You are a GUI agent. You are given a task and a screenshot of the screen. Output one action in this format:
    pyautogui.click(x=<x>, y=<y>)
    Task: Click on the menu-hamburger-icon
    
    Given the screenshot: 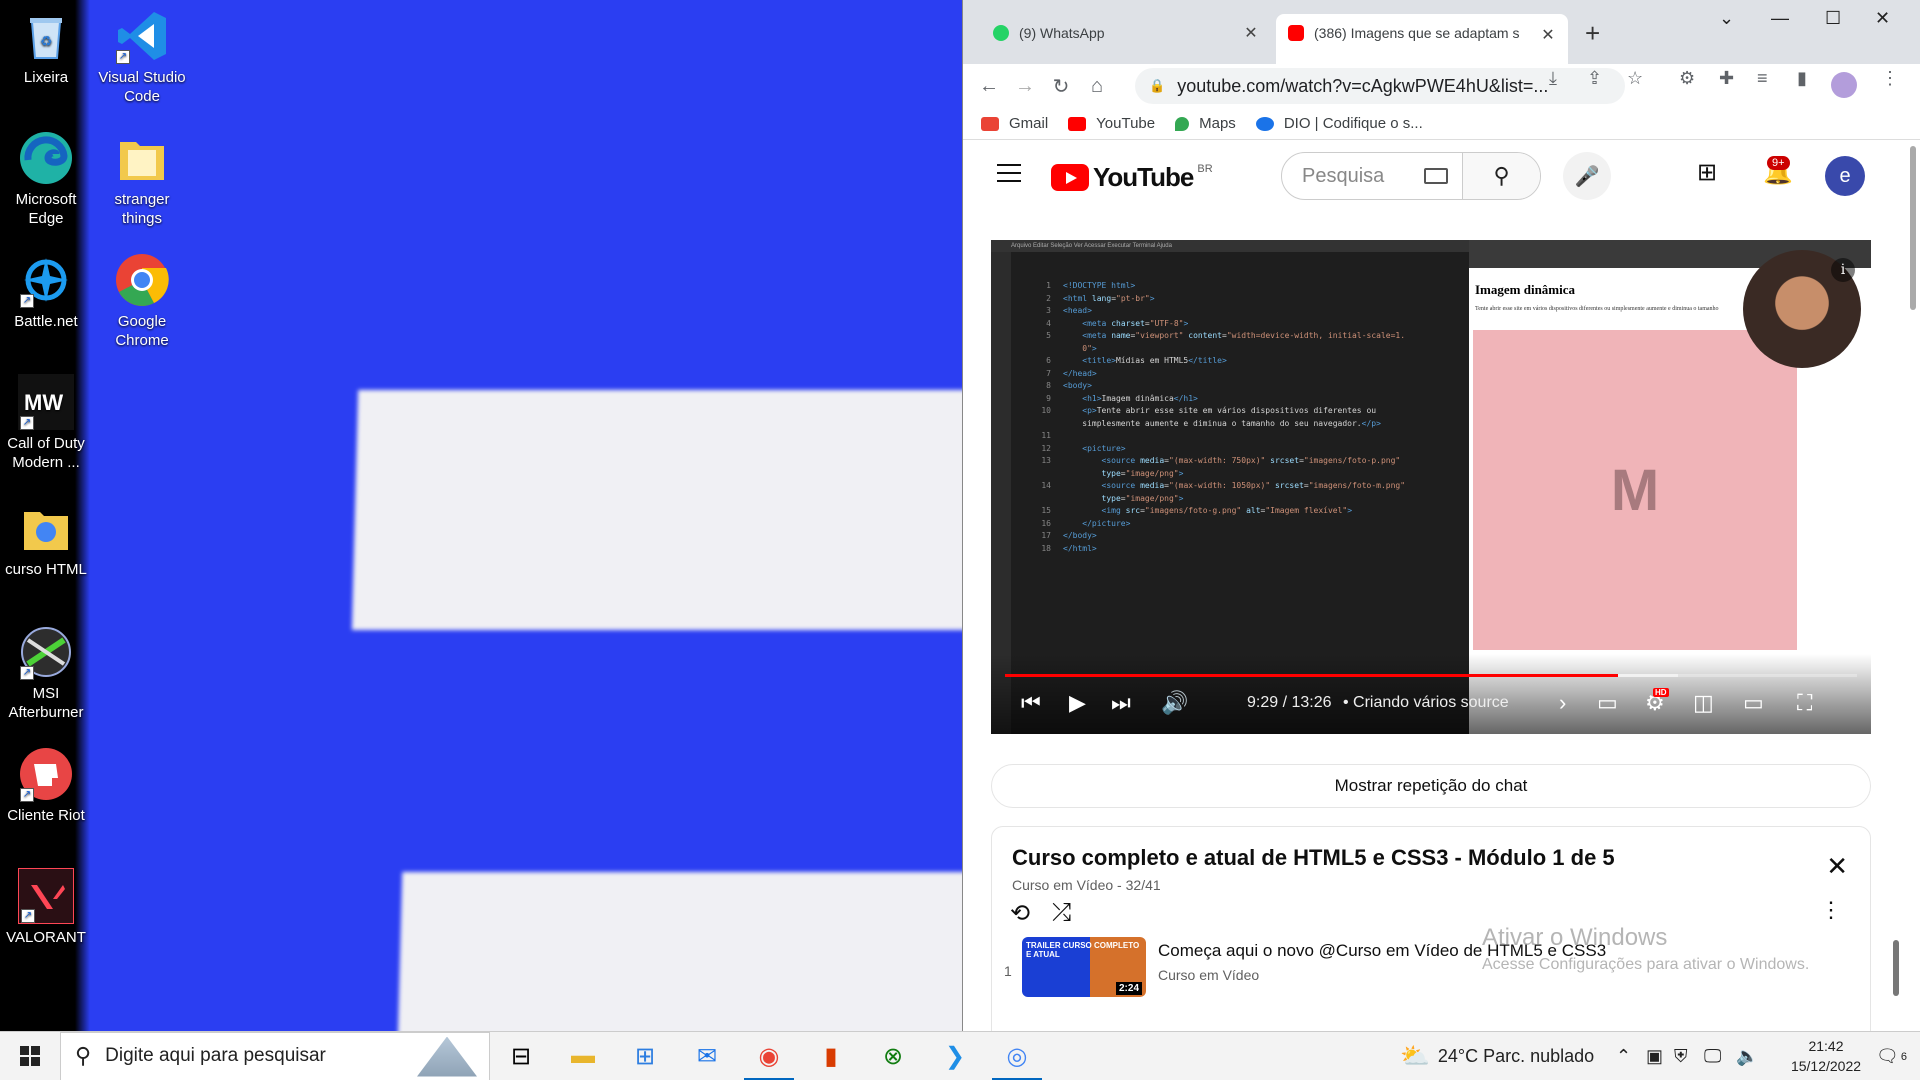 What is the action you would take?
    pyautogui.click(x=1009, y=176)
    